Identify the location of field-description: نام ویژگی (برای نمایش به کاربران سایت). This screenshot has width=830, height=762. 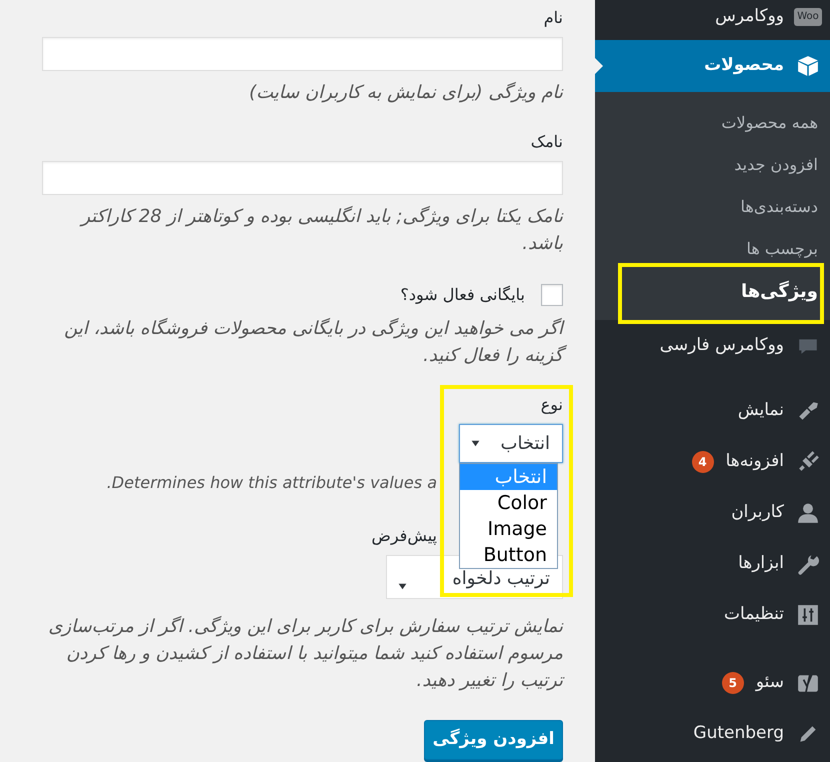
(405, 93).